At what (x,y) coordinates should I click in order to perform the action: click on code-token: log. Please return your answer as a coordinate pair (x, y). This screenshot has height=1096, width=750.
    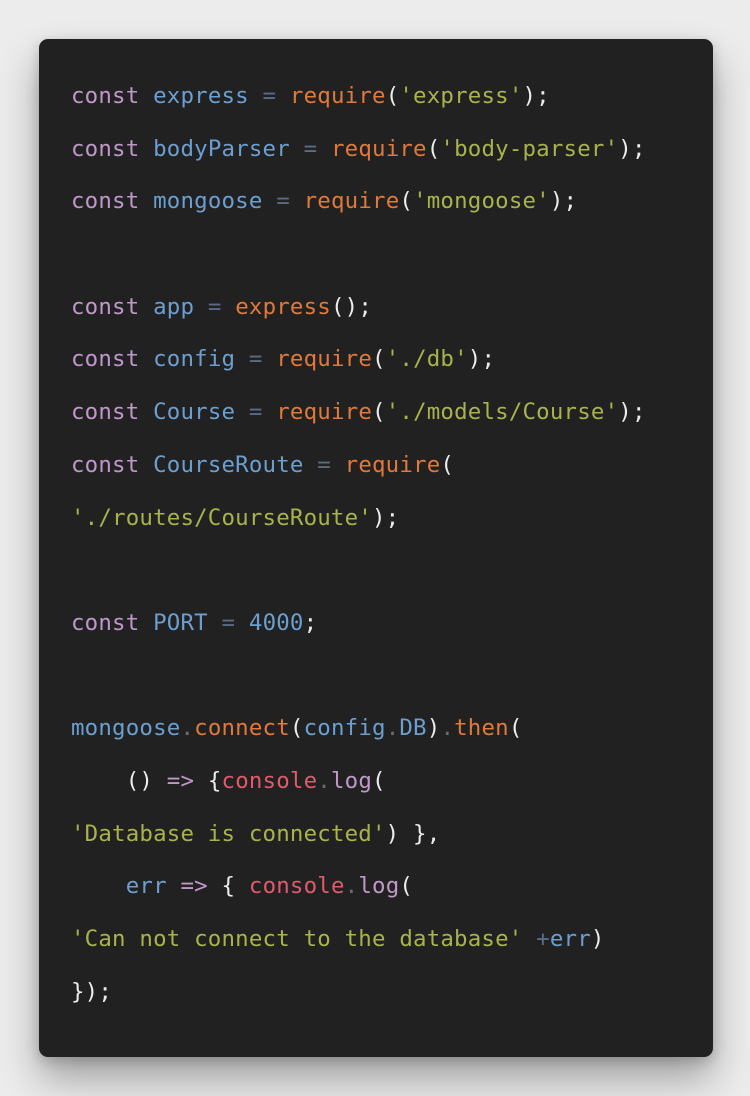
    Looking at the image, I should click on (379, 886).